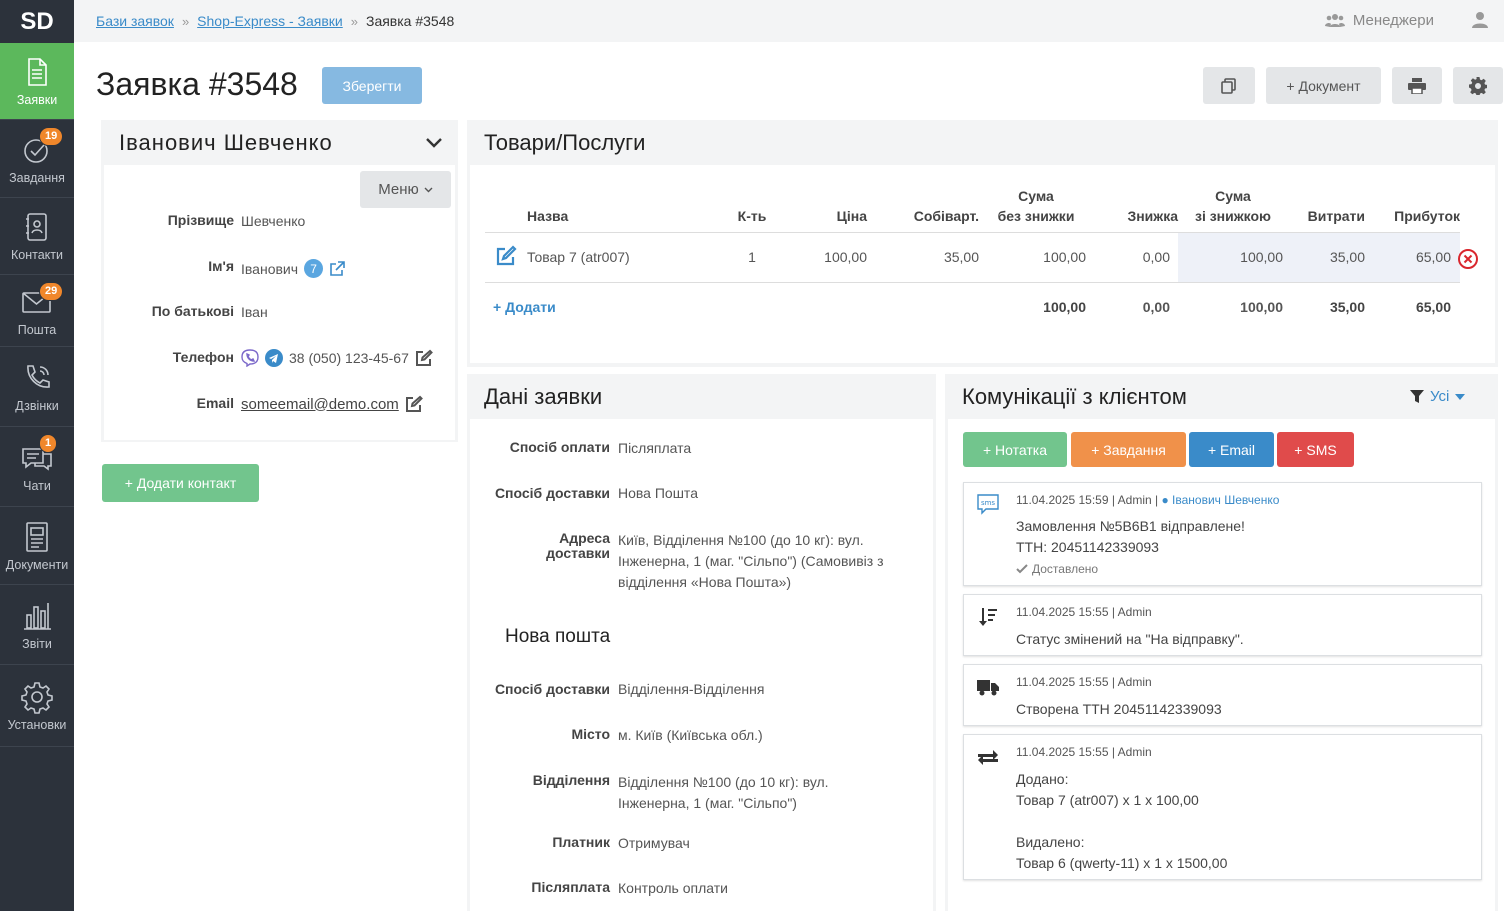 The image size is (1504, 911). Describe the element at coordinates (250, 358) in the screenshot. I see `viber-icon` at that location.